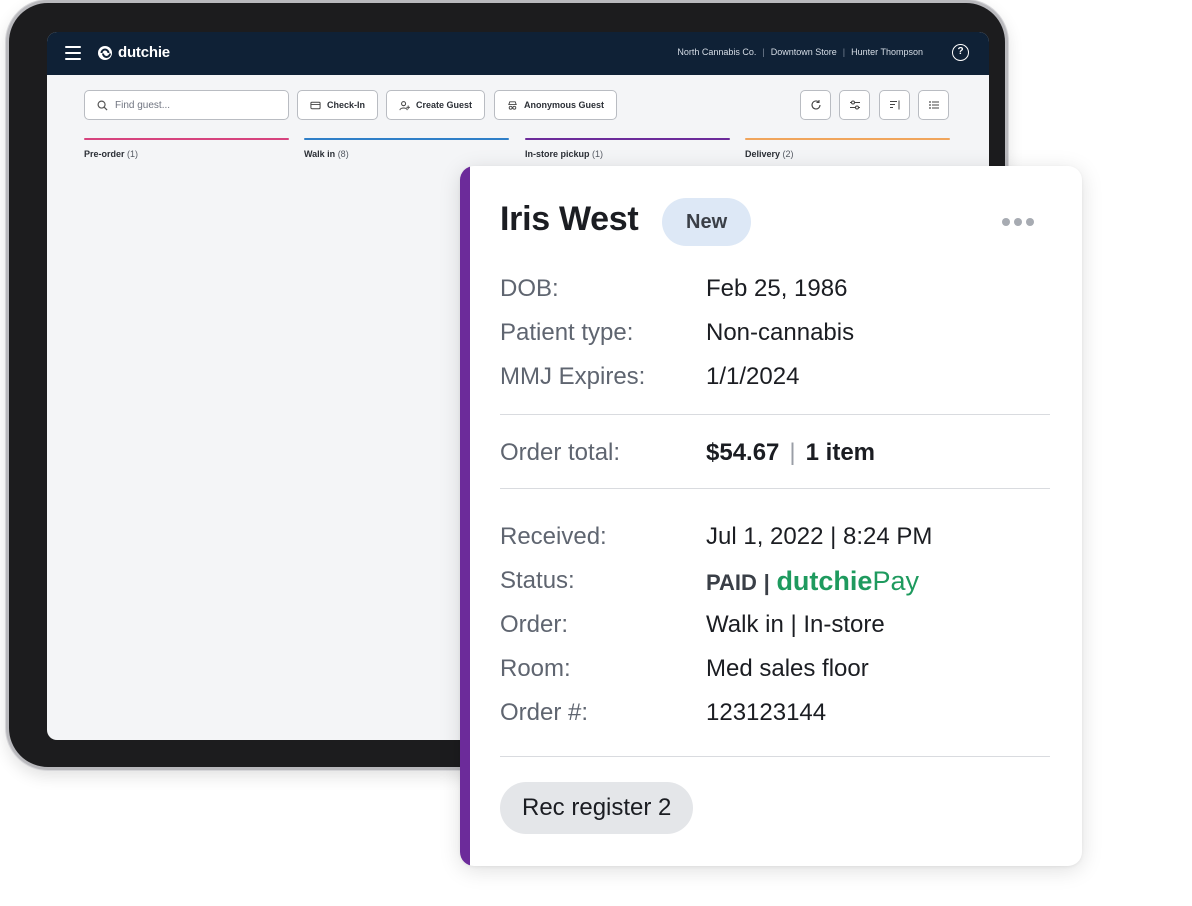  I want to click on anonymous-guest-label: Anonymous Guest, so click(564, 105).